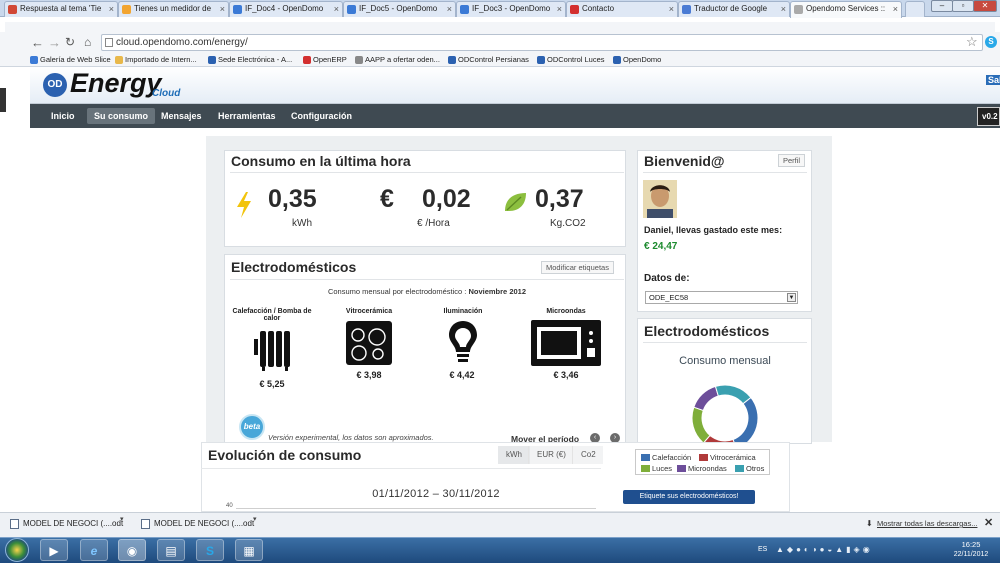  I want to click on maximize-button: ▫, so click(963, 6).